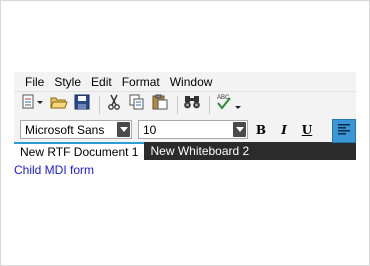 Image resolution: width=370 pixels, height=266 pixels. I want to click on cut-icon, so click(114, 104).